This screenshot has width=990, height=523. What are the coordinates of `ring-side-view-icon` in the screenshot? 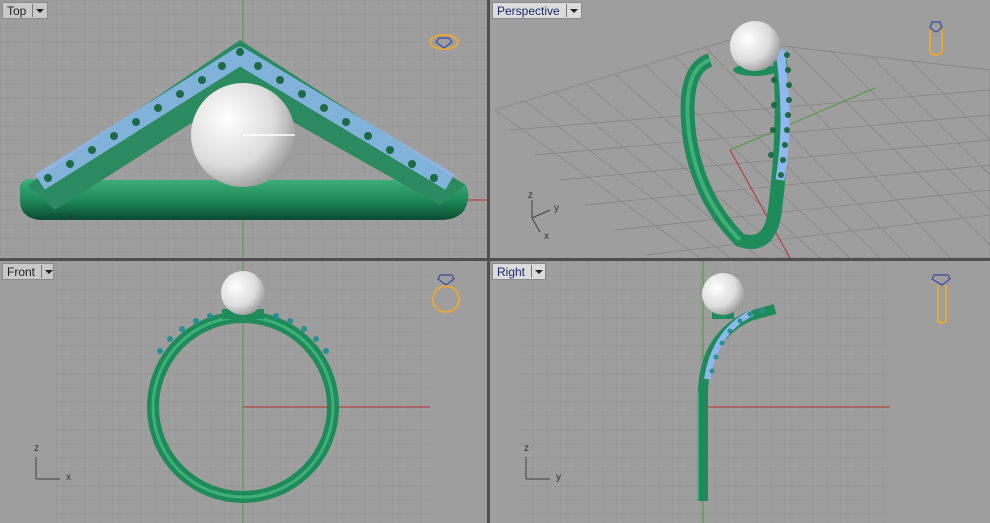 It's located at (941, 299).